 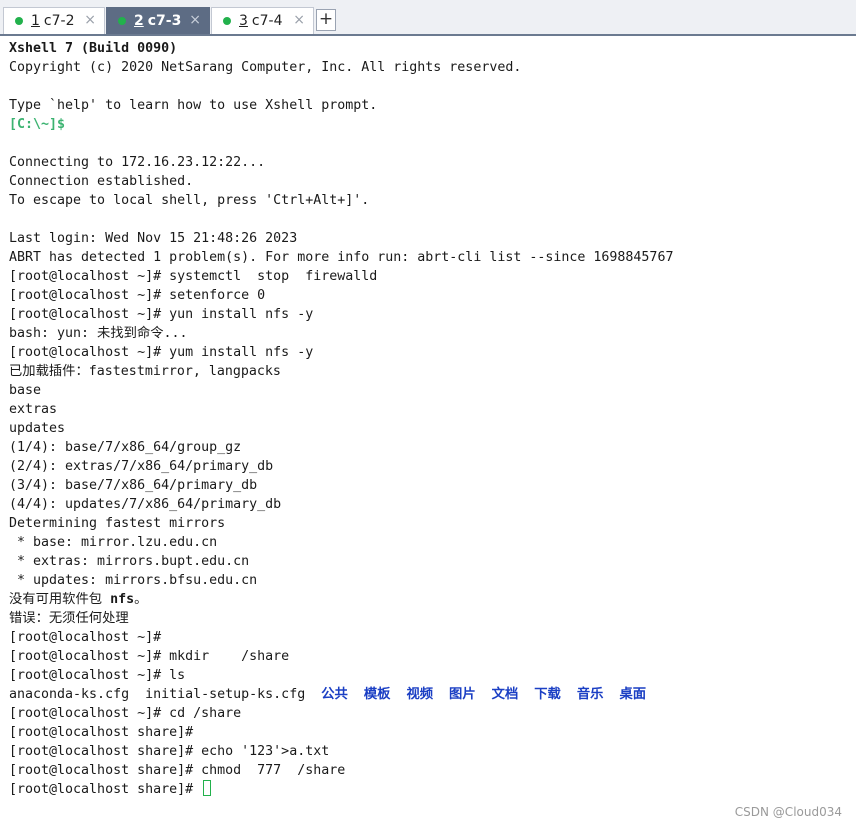 I want to click on directory-entry: 视频, so click(x=420, y=694).